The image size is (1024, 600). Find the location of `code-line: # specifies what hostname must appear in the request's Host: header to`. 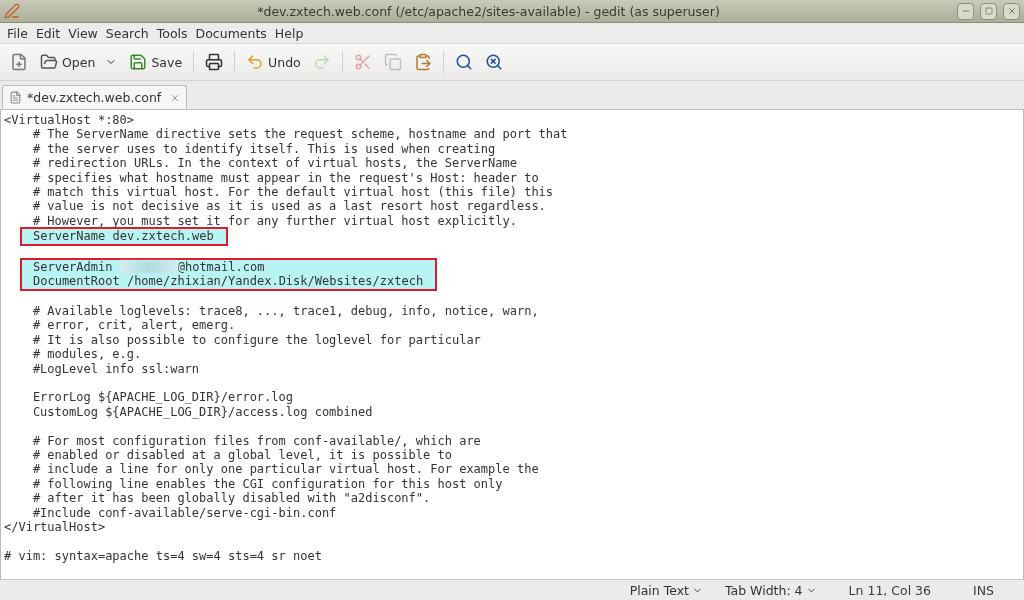

code-line: # specifies what hostname must appear in the request's Host: header to is located at coordinates (285, 177).